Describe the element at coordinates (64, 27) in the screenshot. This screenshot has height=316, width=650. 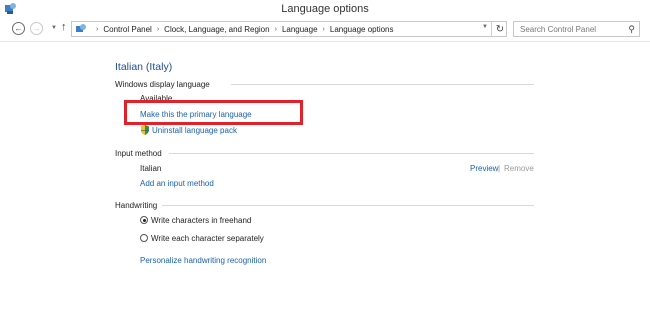
I see `up-arrow-icon: ↑` at that location.